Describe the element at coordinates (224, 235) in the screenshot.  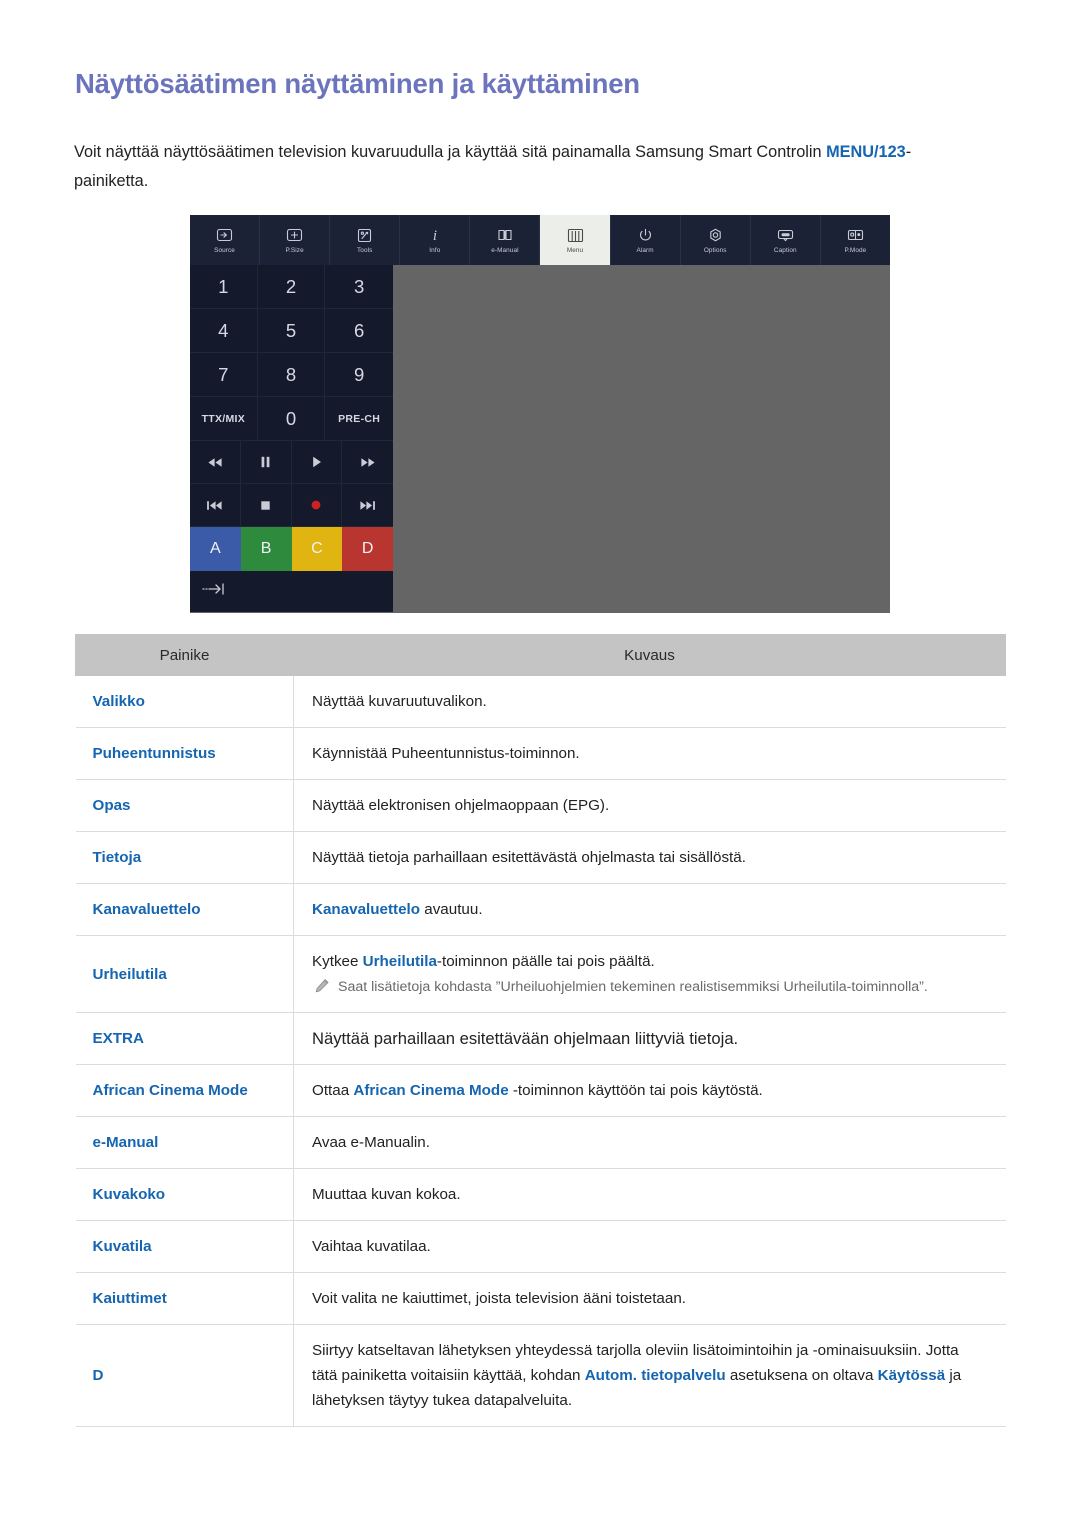
I see `source-icon` at that location.